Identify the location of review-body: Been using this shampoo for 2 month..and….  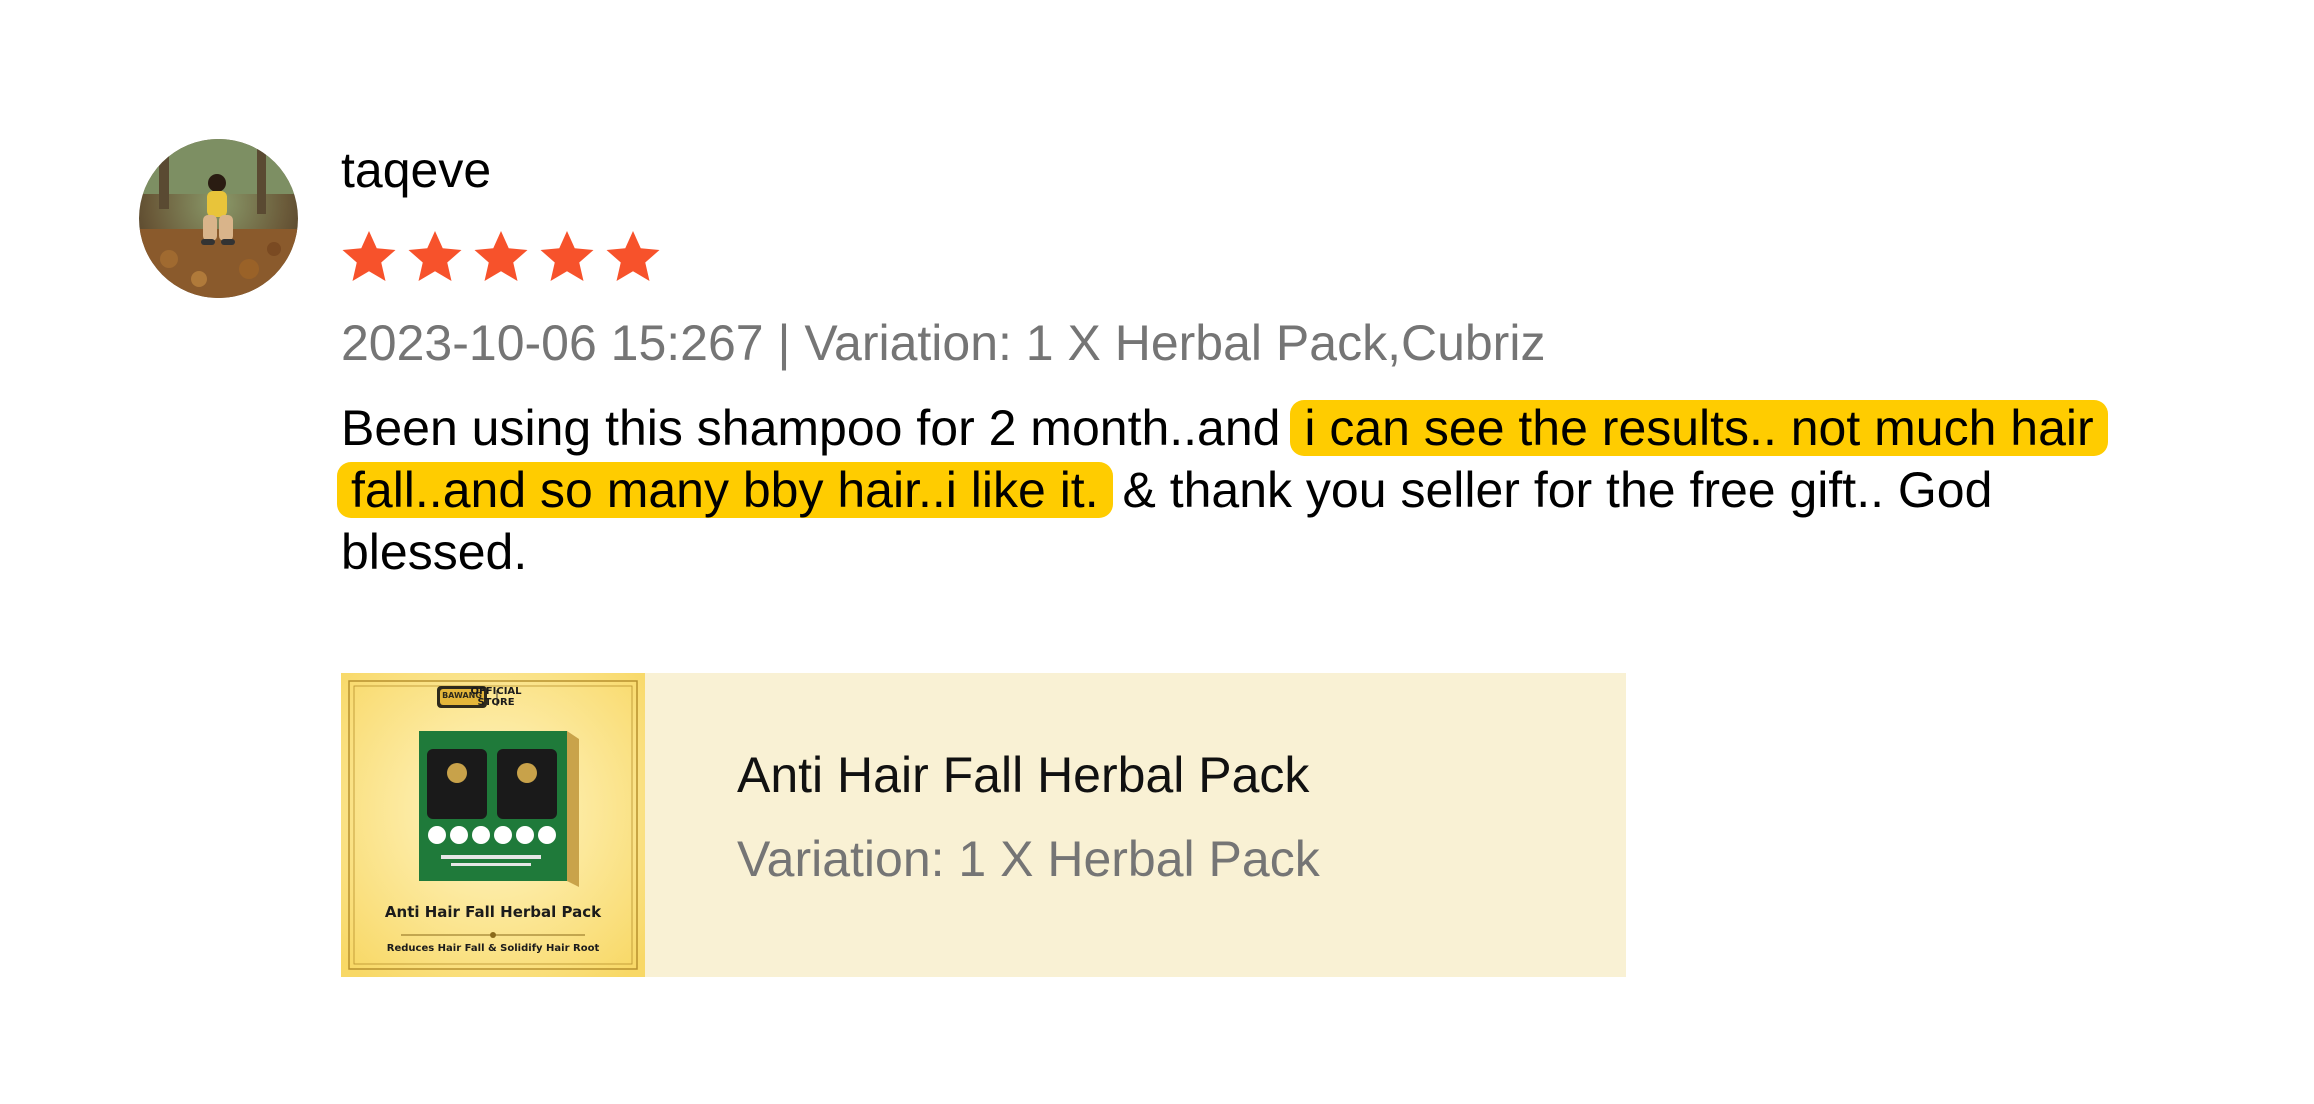
(1239, 490).